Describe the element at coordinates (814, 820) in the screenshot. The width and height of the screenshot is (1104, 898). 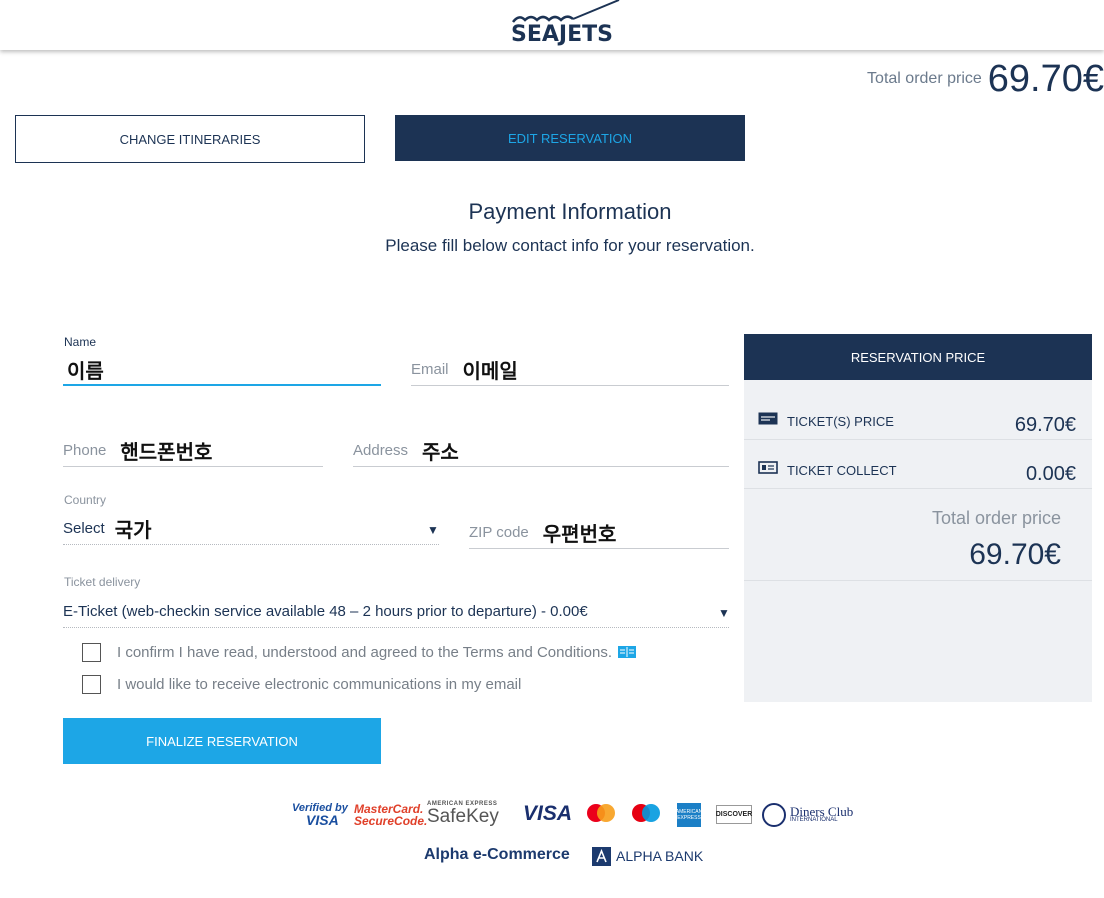
I see `diners-sub-text: INTERNATIONAL` at that location.